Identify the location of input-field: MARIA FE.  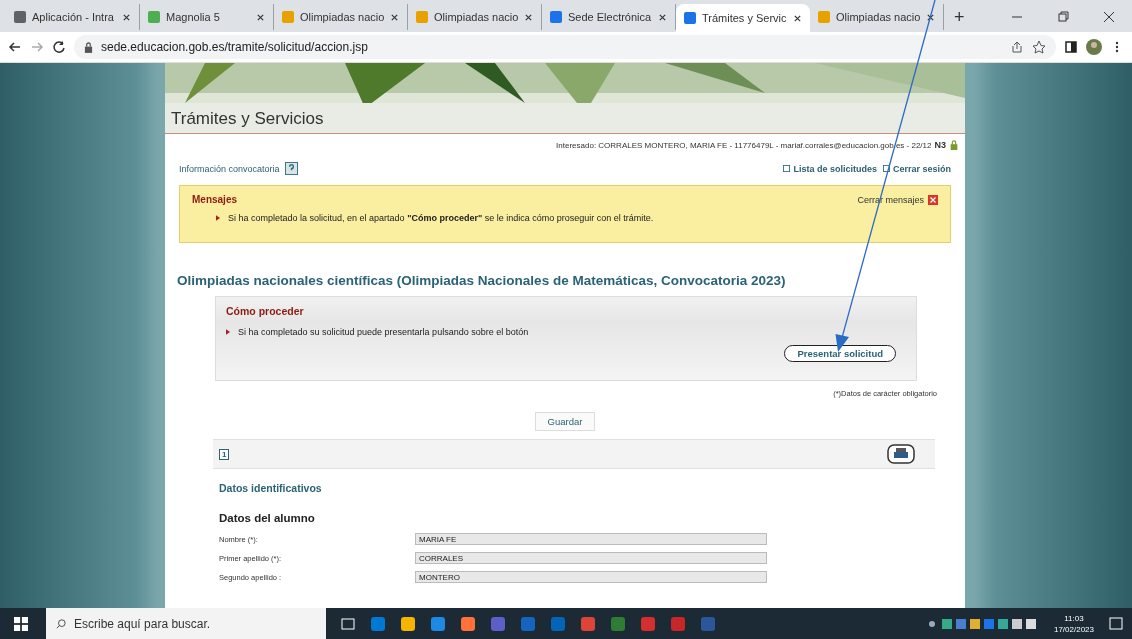
(591, 539).